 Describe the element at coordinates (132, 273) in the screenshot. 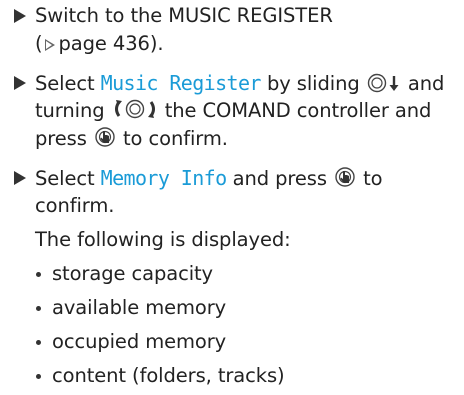

I see `list-item-text: storage capacity` at that location.